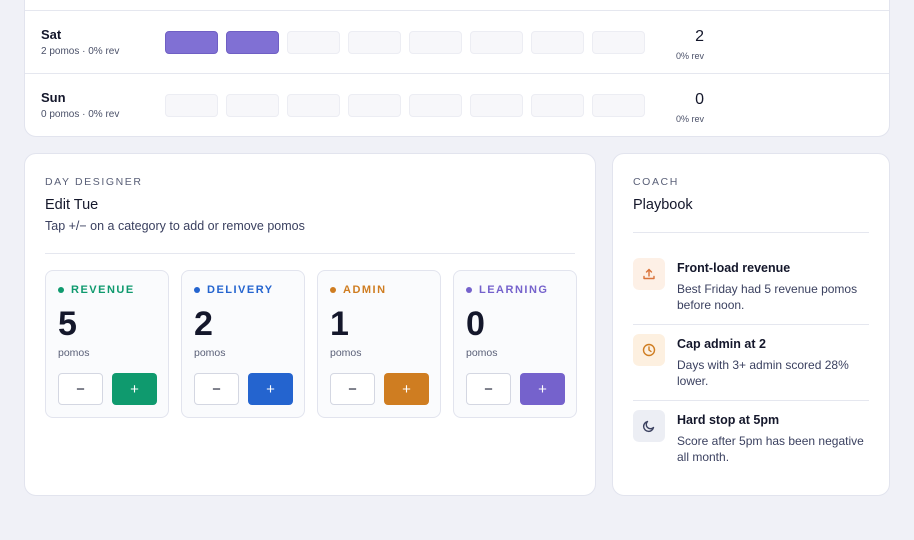 Image resolution: width=914 pixels, height=540 pixels. What do you see at coordinates (53, 97) in the screenshot?
I see `day-name: Sun` at bounding box center [53, 97].